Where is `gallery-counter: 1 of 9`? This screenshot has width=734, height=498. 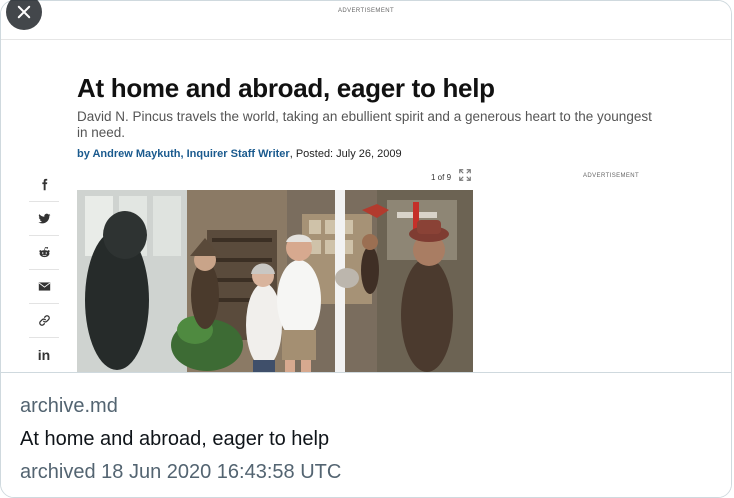
gallery-counter: 1 of 9 is located at coordinates (441, 177).